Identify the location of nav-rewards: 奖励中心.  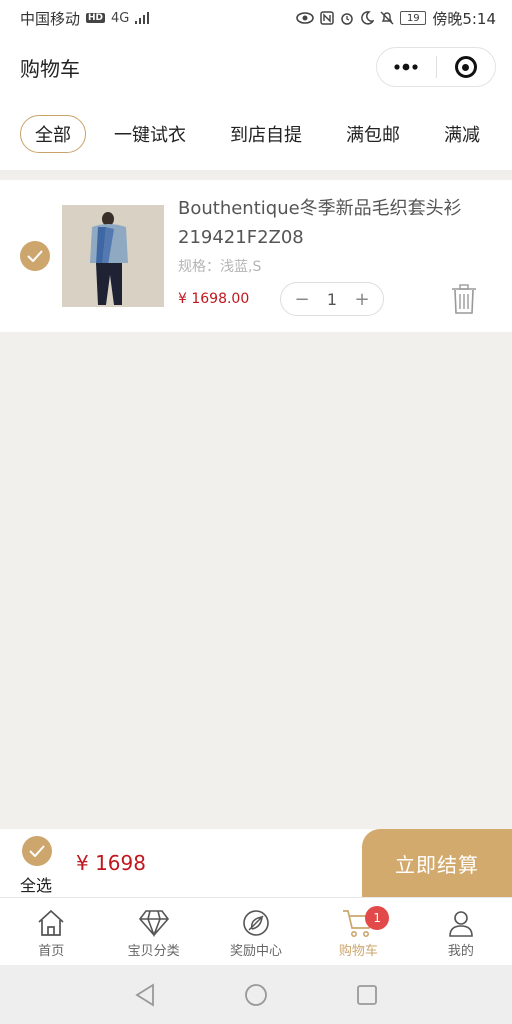
(256, 931).